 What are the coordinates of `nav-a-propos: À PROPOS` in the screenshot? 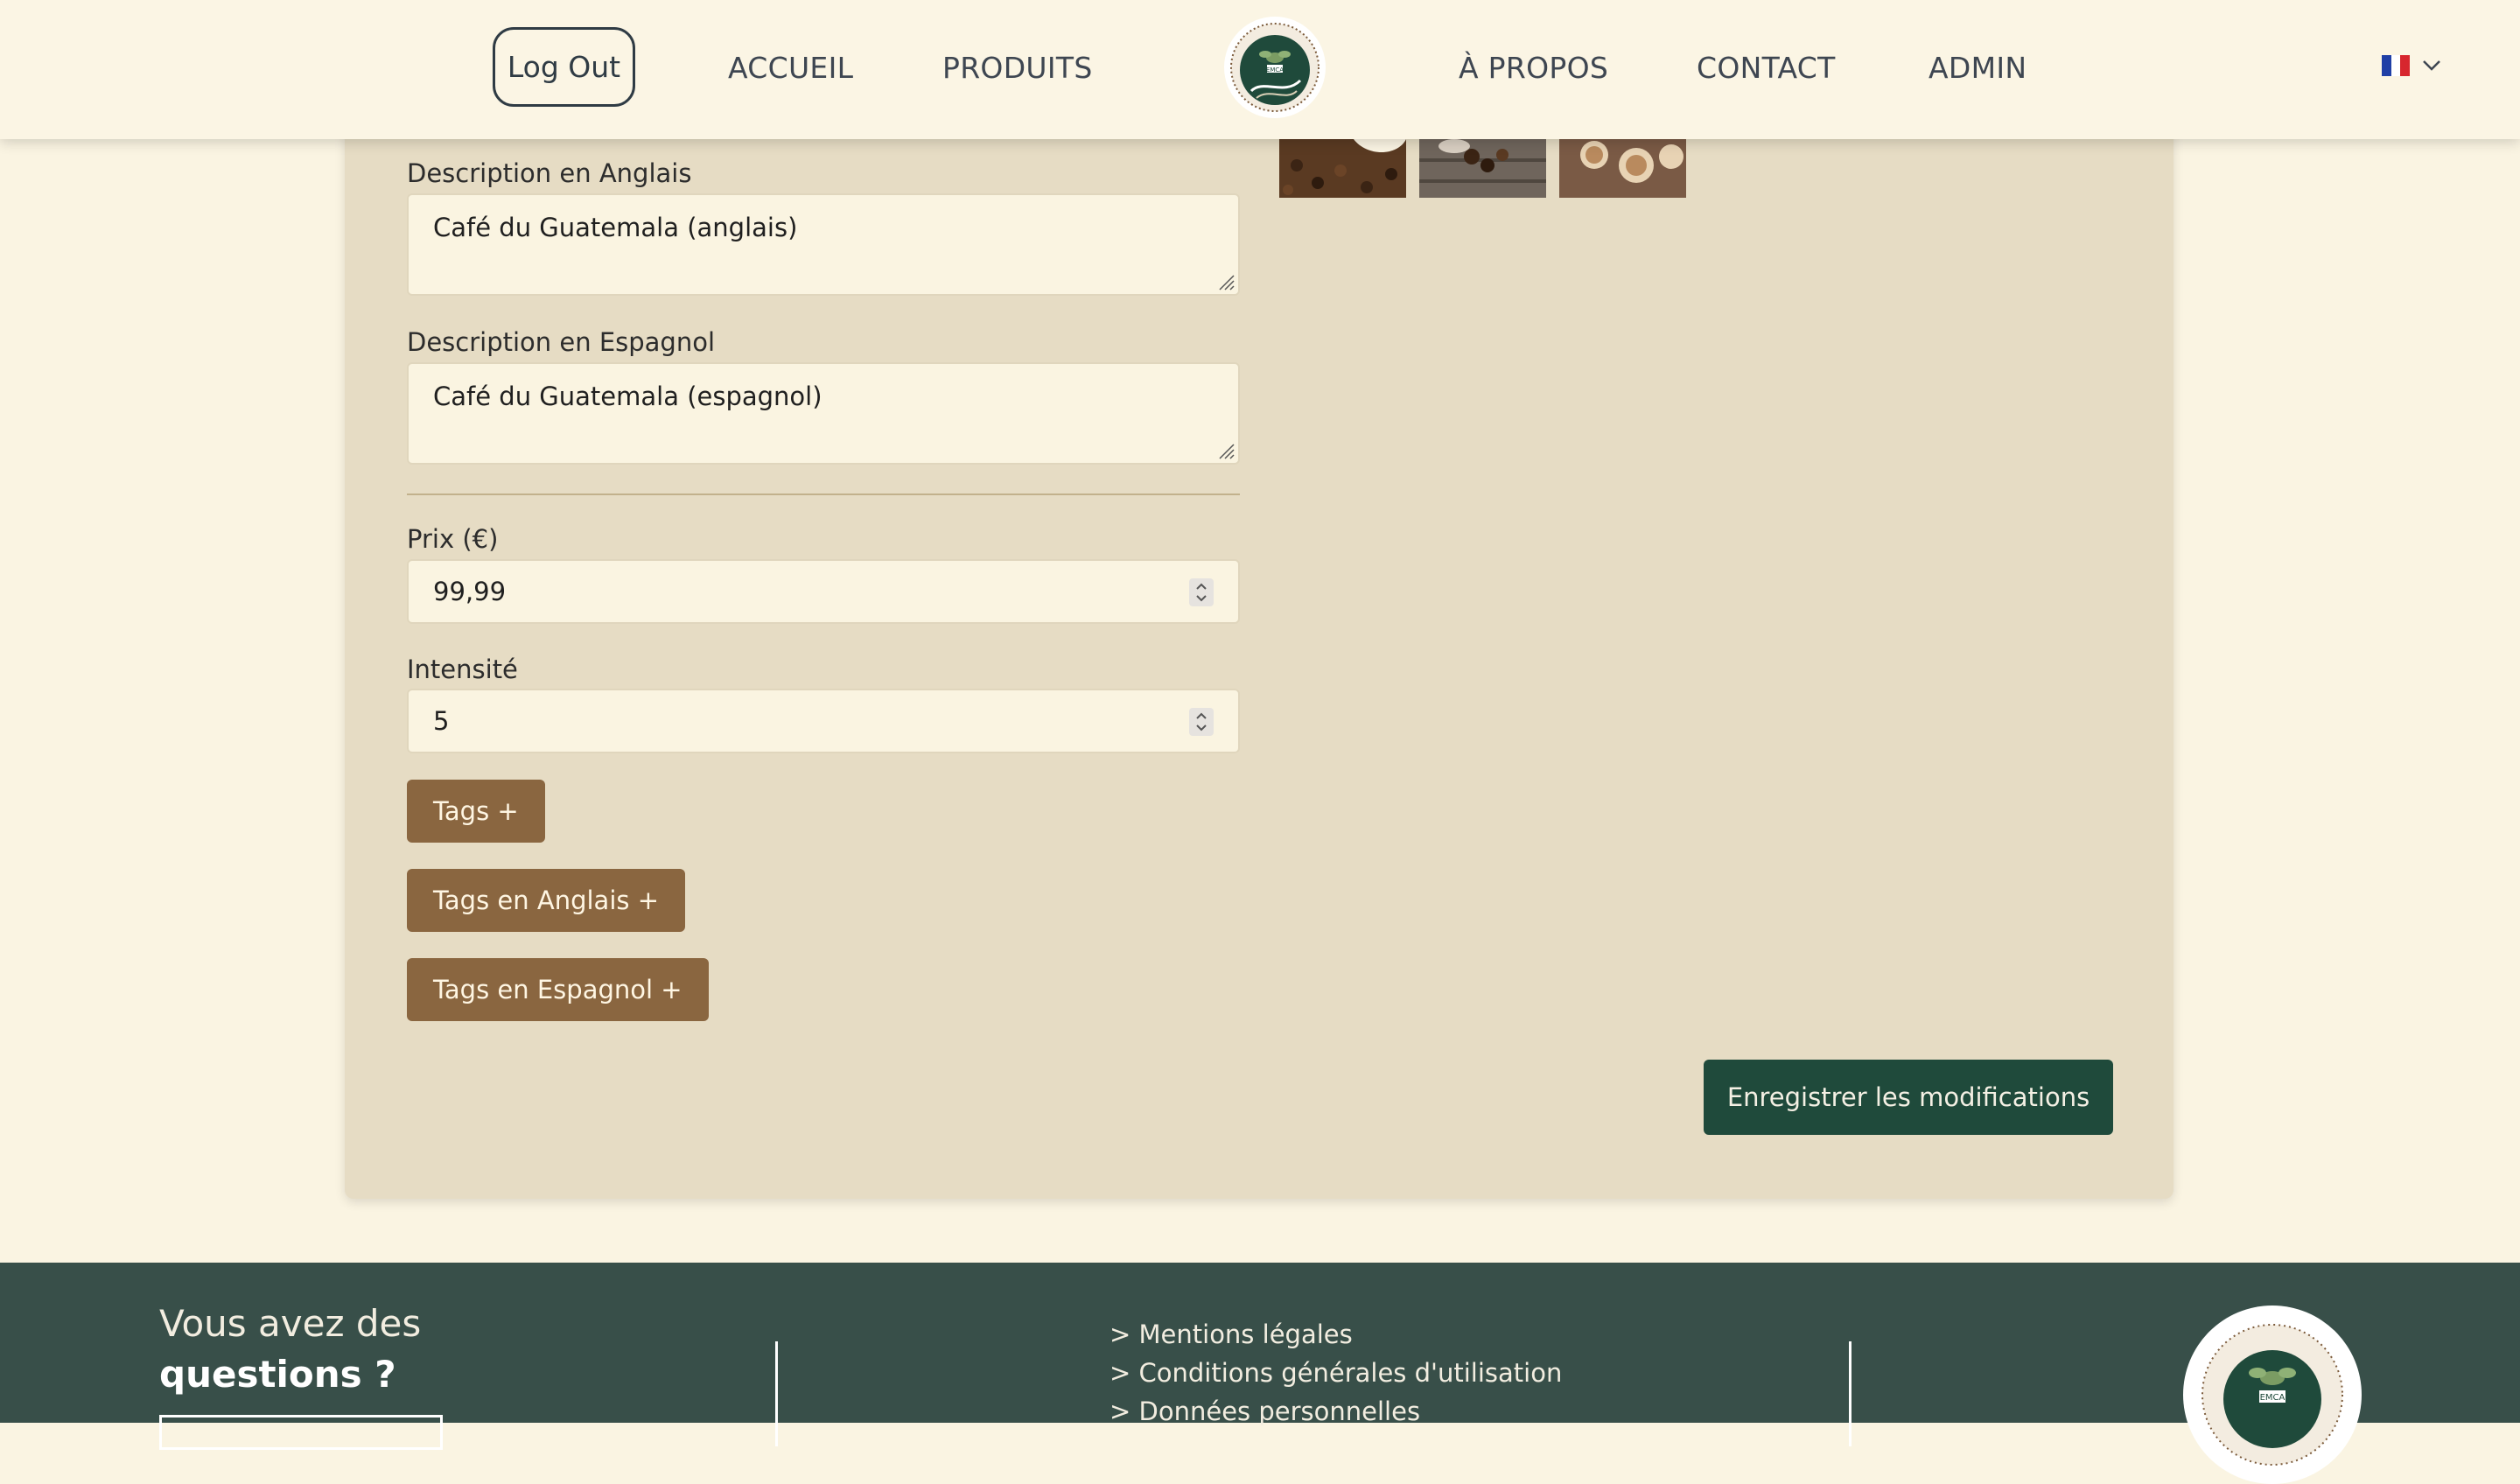 It's located at (1533, 68).